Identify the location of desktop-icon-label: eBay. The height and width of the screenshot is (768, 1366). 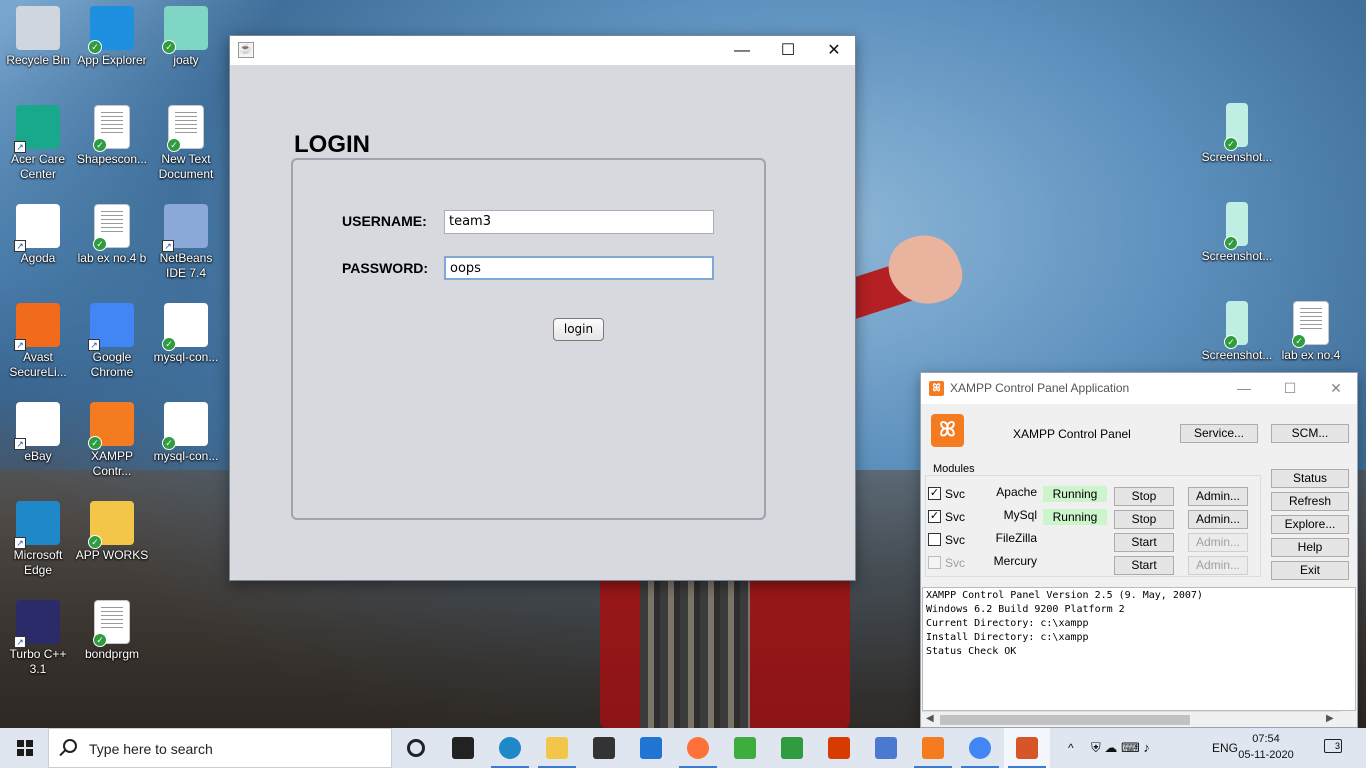
(38, 456).